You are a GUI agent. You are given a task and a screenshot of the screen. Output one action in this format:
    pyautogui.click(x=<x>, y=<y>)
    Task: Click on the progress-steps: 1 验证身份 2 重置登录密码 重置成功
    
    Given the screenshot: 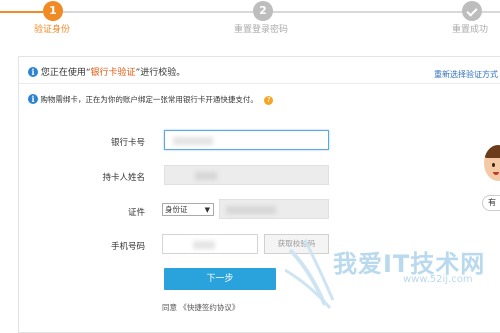 What is the action you would take?
    pyautogui.click(x=250, y=19)
    